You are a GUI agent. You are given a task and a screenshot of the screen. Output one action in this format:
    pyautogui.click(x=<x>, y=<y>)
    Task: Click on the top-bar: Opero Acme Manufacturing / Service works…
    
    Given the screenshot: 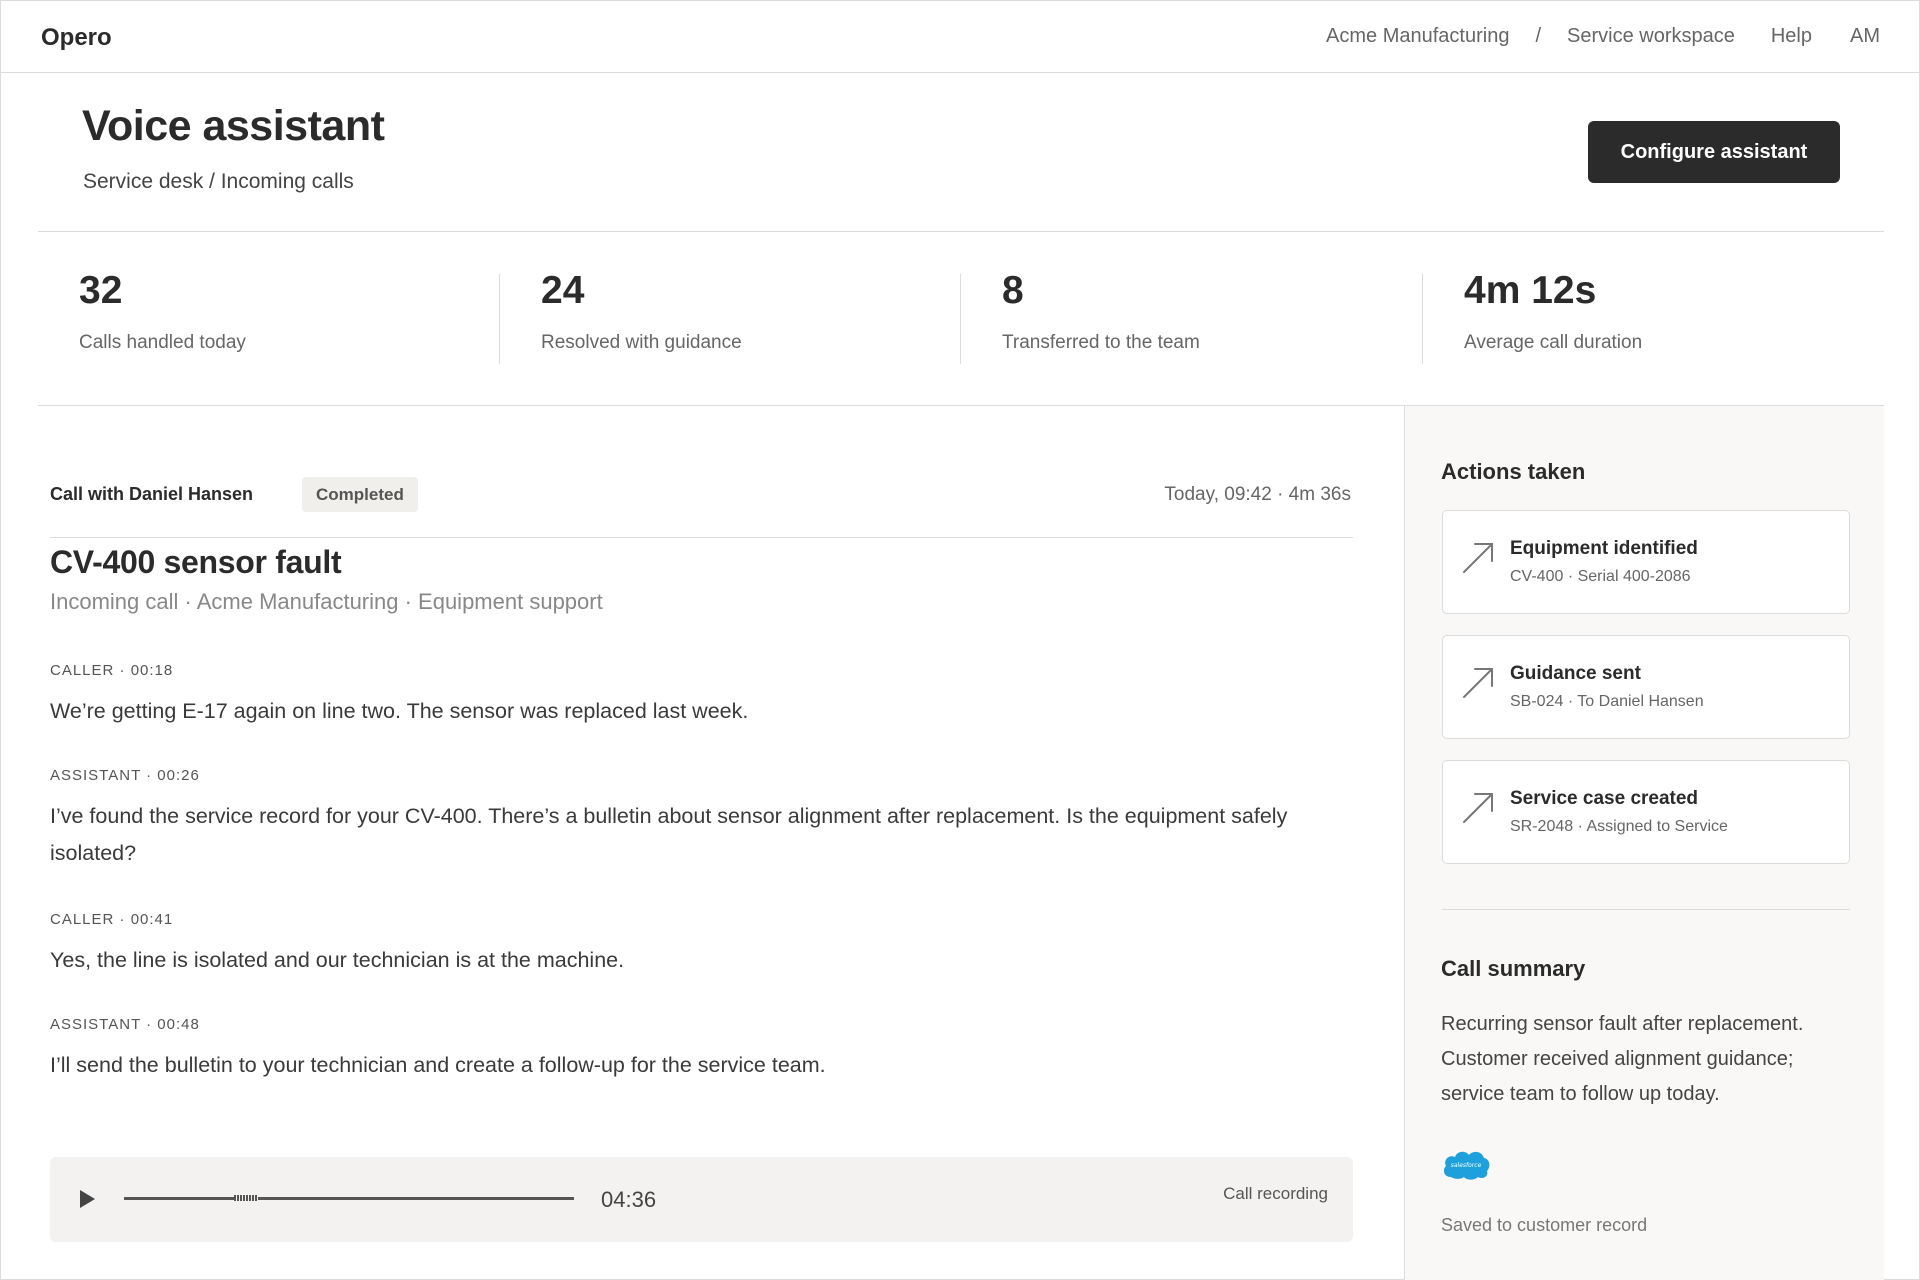 What is the action you would take?
    pyautogui.click(x=960, y=37)
    